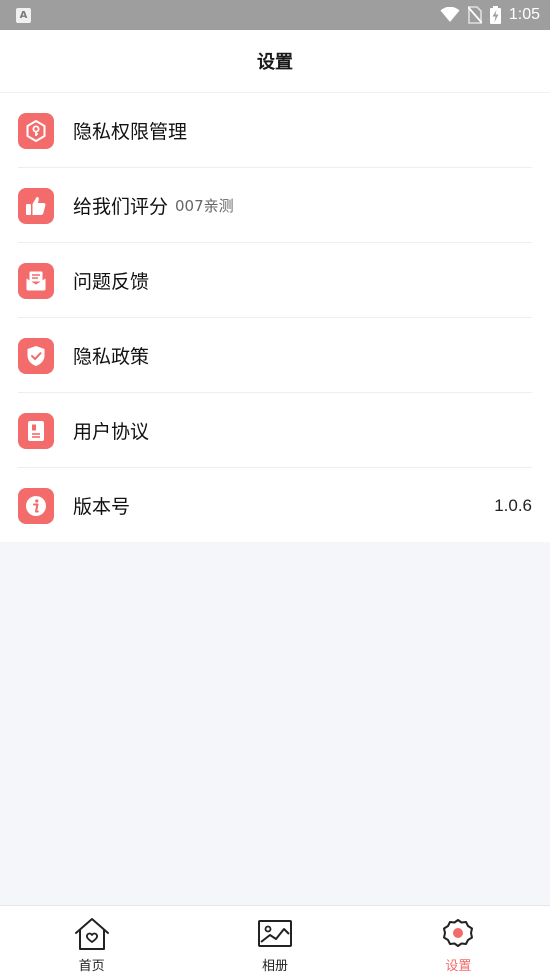  I want to click on battery-charging-icon, so click(495, 15).